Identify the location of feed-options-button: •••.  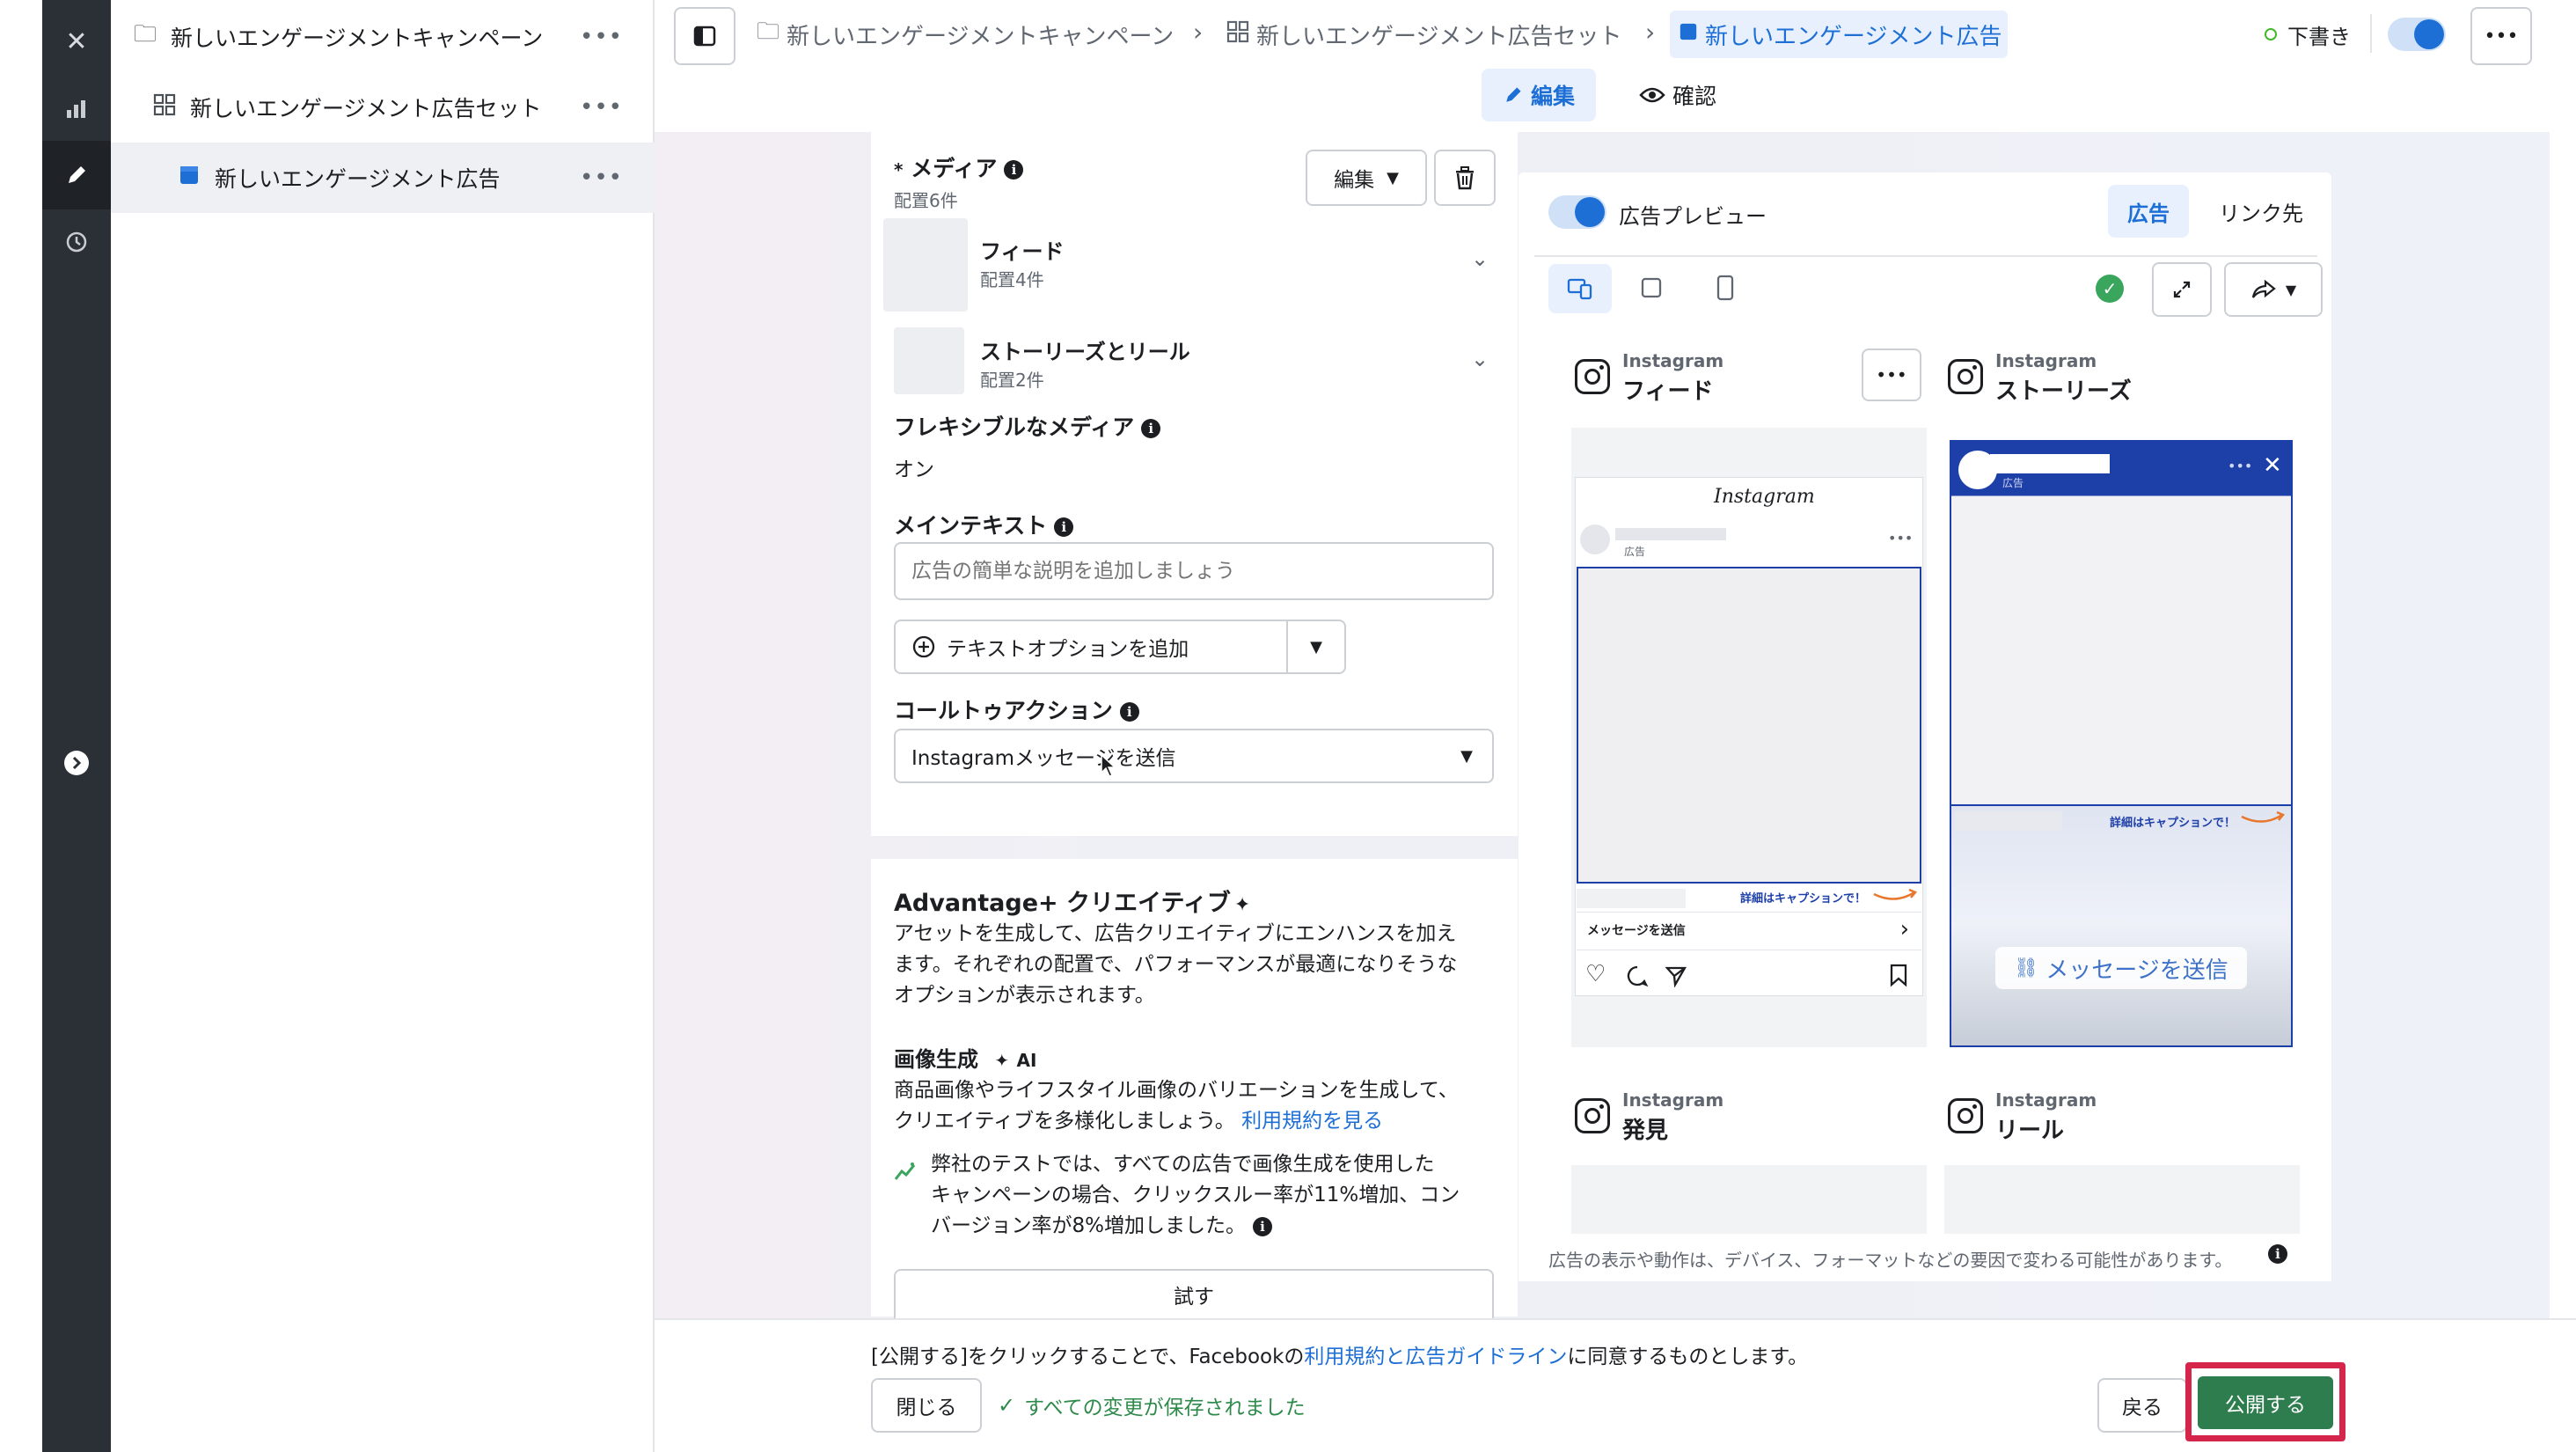
(1891, 375).